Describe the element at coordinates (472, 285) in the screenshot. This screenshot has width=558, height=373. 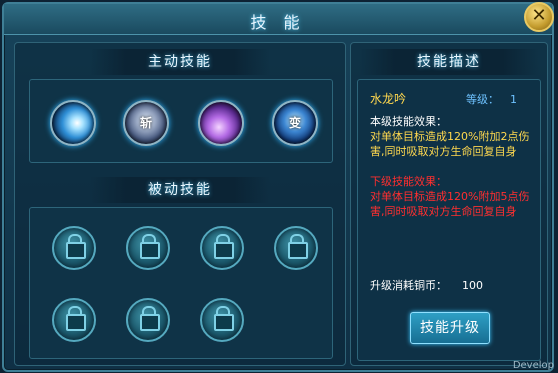
I see `upgrade-cost-value: 100` at that location.